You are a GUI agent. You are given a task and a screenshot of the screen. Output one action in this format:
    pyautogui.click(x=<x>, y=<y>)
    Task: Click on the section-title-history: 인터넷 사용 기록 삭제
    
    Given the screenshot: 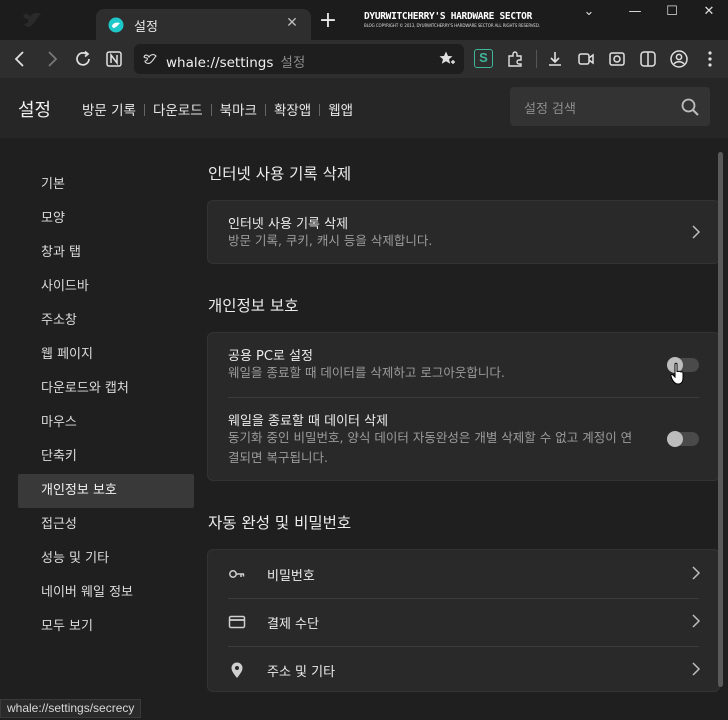 What is the action you would take?
    pyautogui.click(x=280, y=174)
    